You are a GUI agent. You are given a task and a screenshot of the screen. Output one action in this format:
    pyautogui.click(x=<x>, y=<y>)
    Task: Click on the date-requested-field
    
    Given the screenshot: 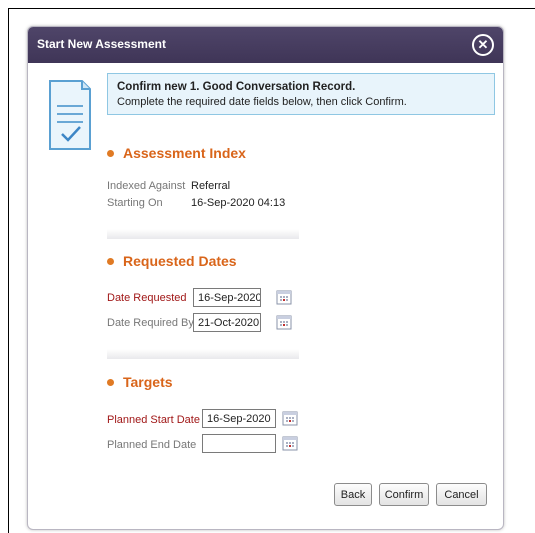 What is the action you would take?
    pyautogui.click(x=227, y=297)
    